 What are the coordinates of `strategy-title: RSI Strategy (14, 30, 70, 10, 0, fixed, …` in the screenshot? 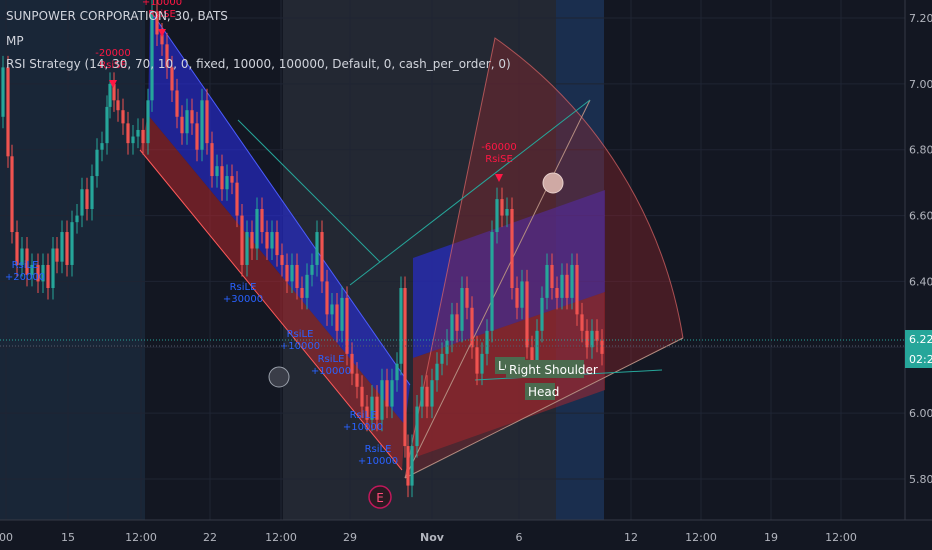 It's located at (258, 64).